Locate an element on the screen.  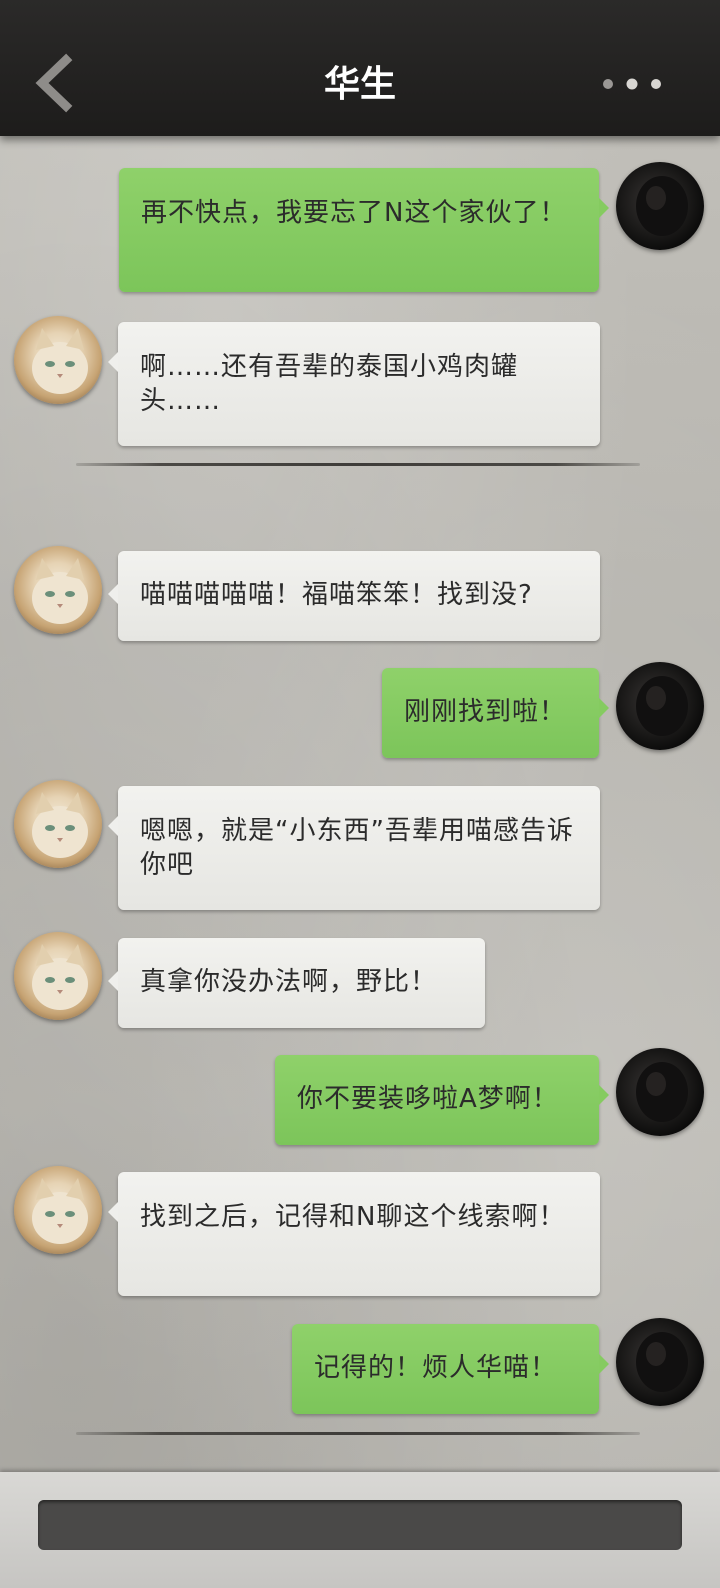
message-input is located at coordinates (360, 1525).